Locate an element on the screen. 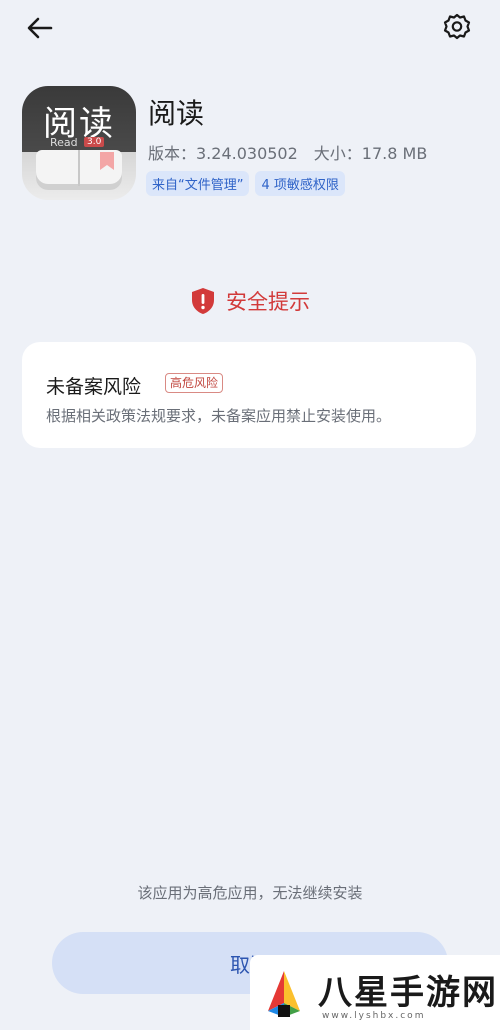 This screenshot has height=1030, width=500. security-title: 安全提示 is located at coordinates (268, 302).